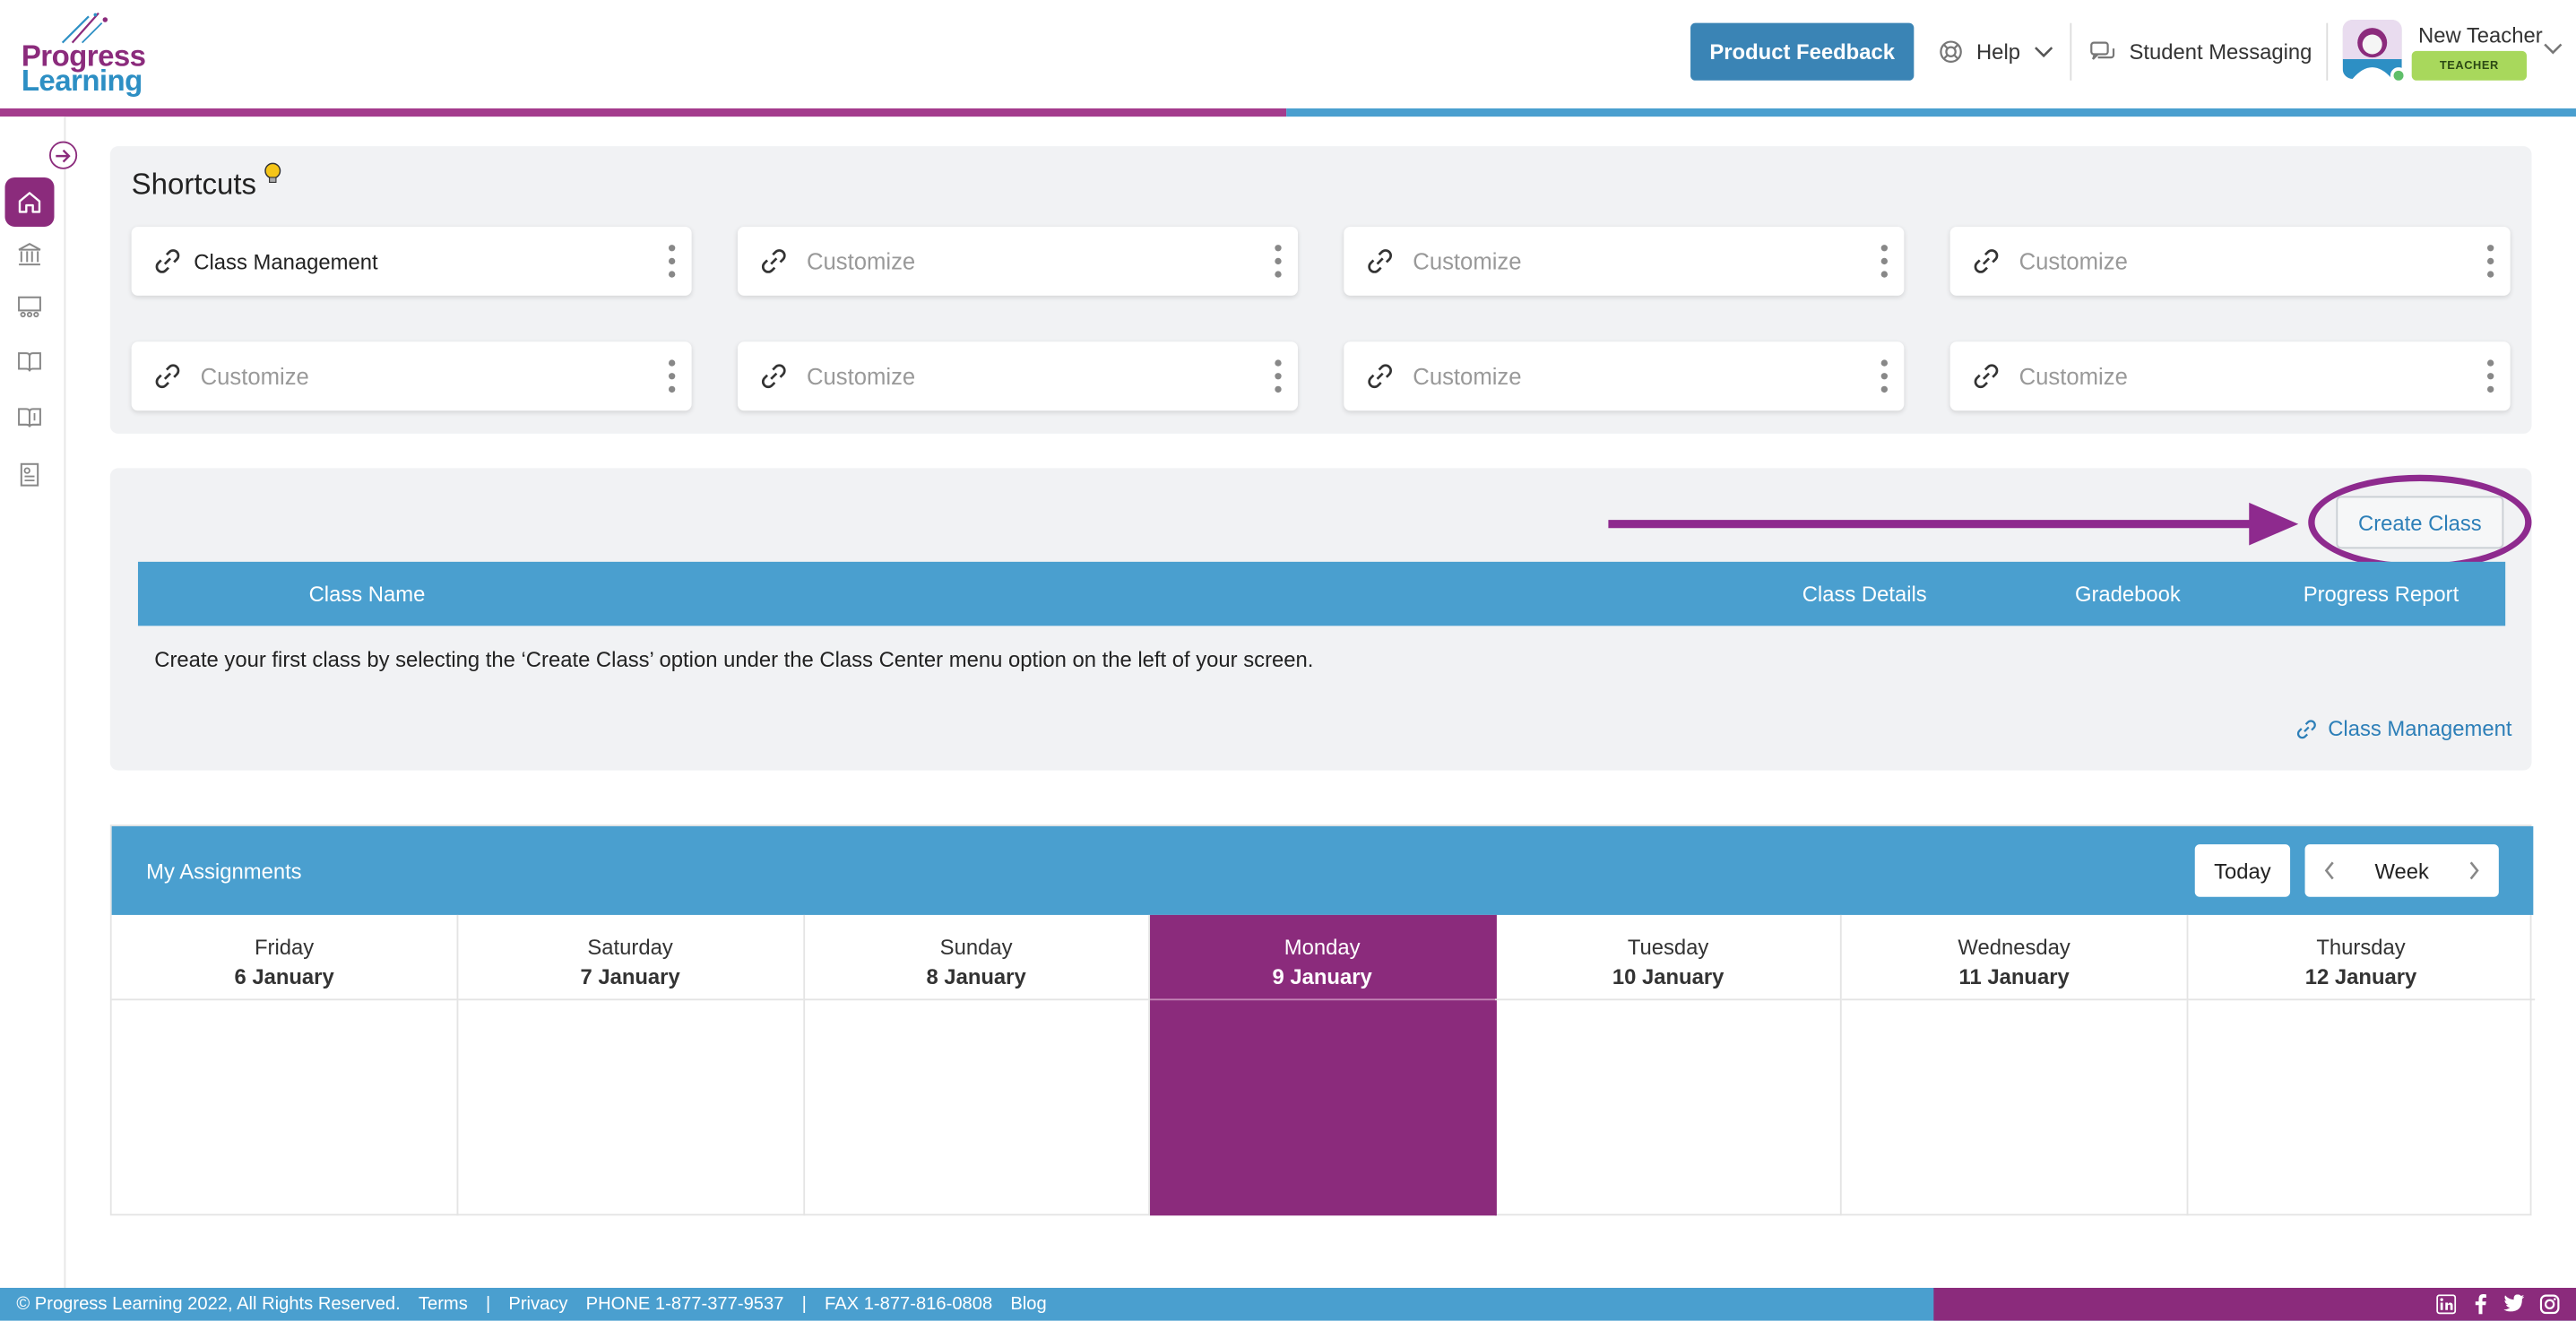 This screenshot has width=2576, height=1321. What do you see at coordinates (63, 155) in the screenshot?
I see `sidebar-expand-button` at bounding box center [63, 155].